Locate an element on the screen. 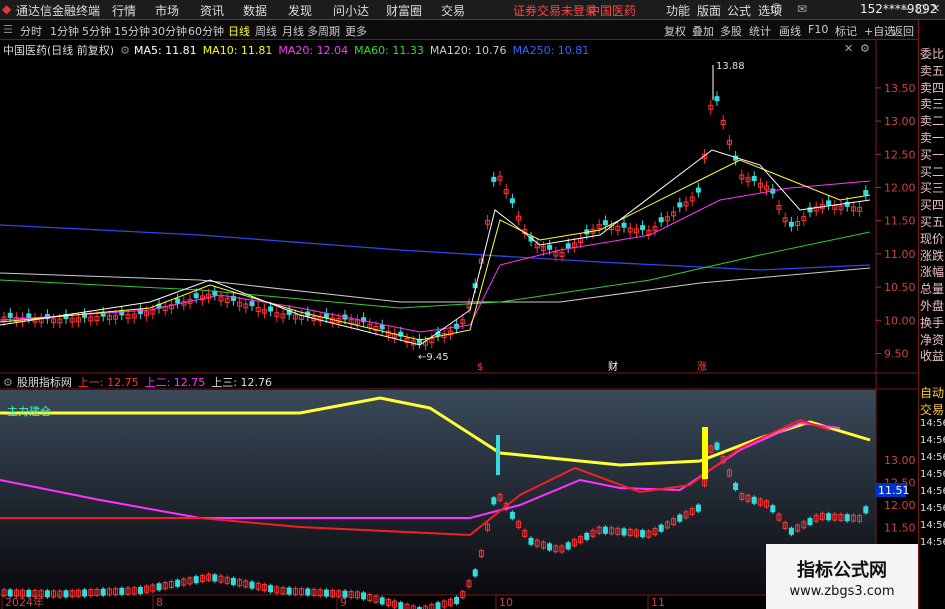  toolbar-1: 叠加 is located at coordinates (703, 31).